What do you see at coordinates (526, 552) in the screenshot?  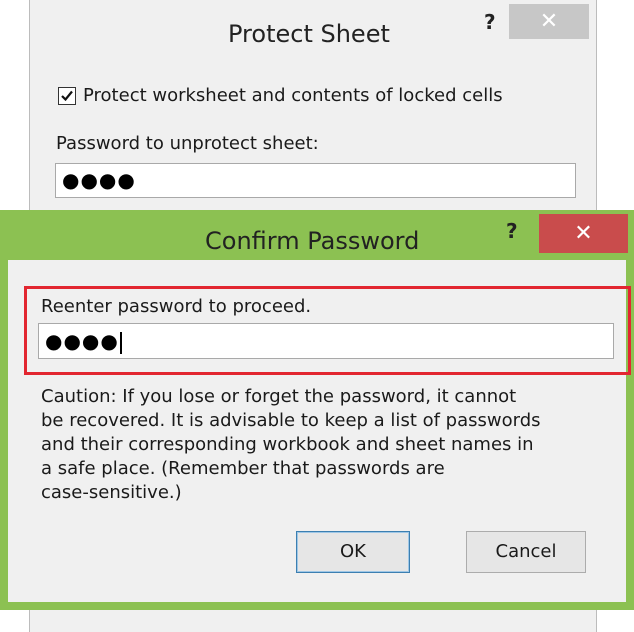 I see `cancel-button: Cancel` at bounding box center [526, 552].